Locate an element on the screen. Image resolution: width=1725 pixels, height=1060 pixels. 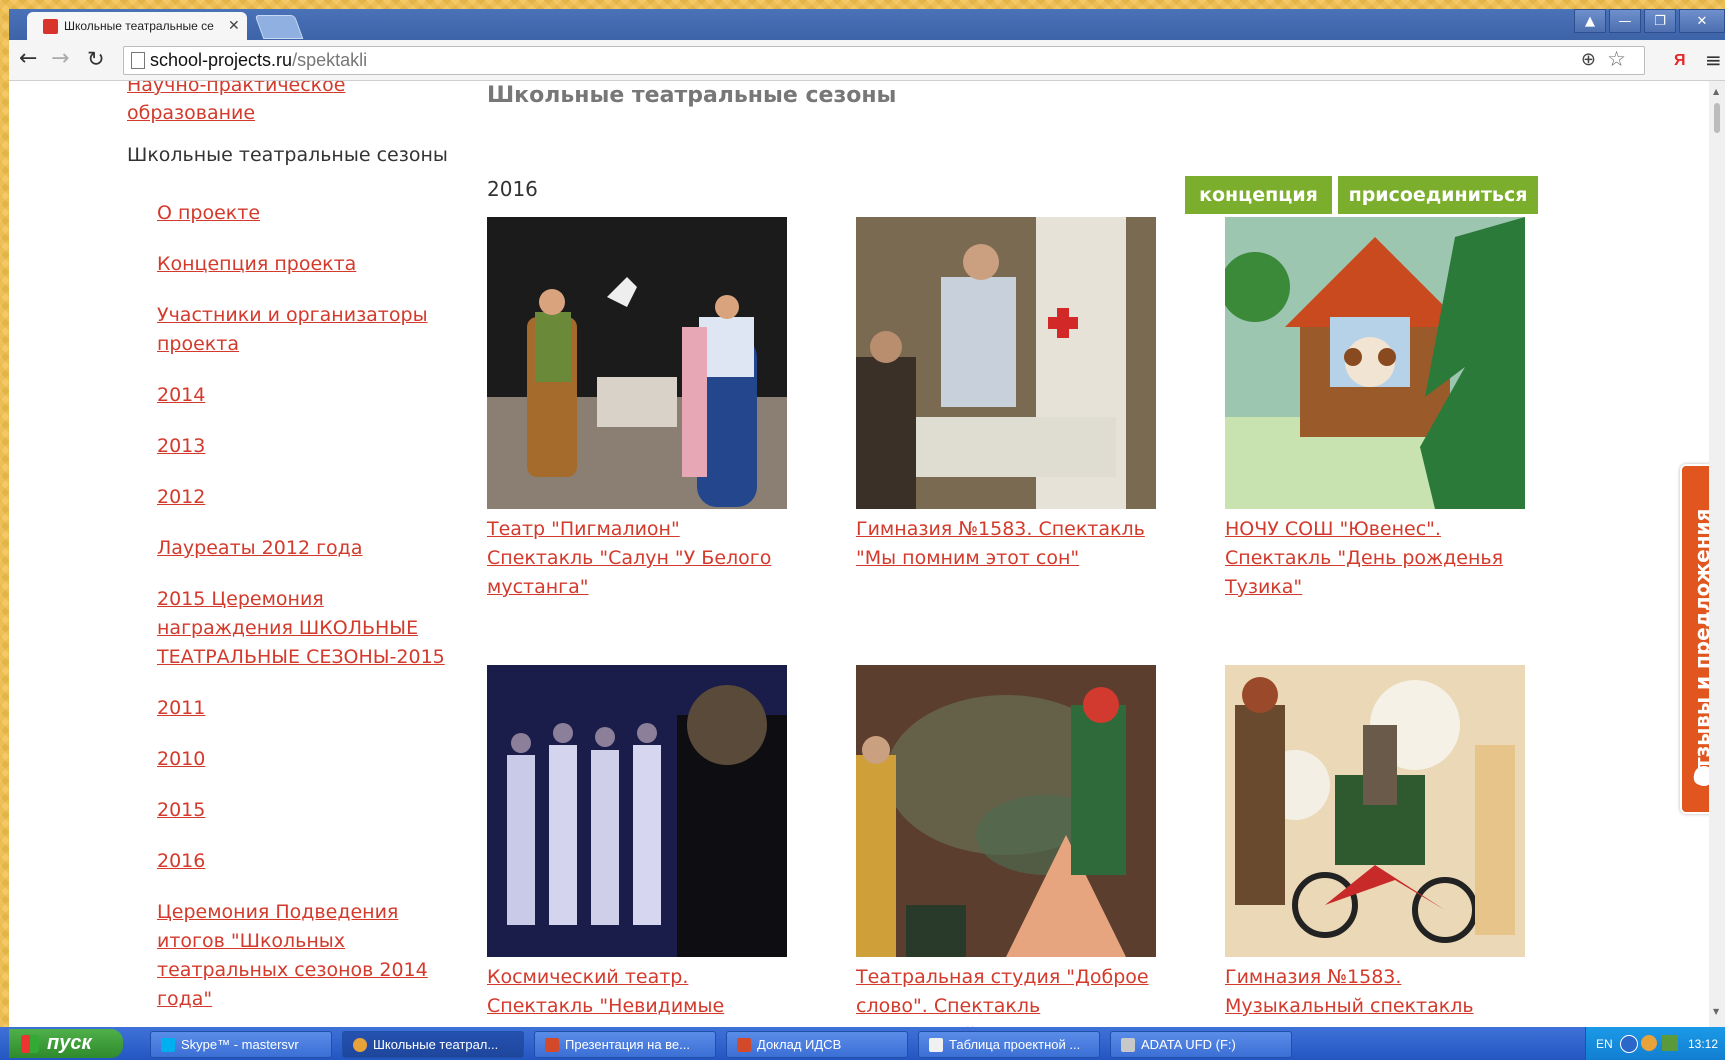
zoom-icon: ⊕ is located at coordinates (1588, 59).